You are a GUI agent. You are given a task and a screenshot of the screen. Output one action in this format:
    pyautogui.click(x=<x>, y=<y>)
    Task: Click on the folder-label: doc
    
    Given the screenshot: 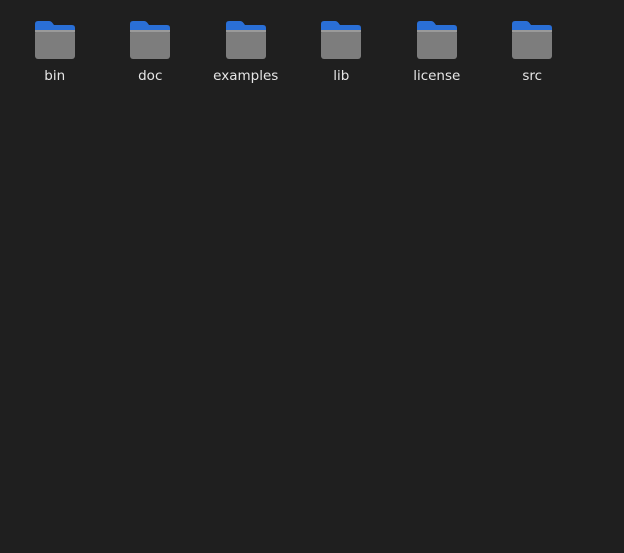 What is the action you would take?
    pyautogui.click(x=150, y=76)
    